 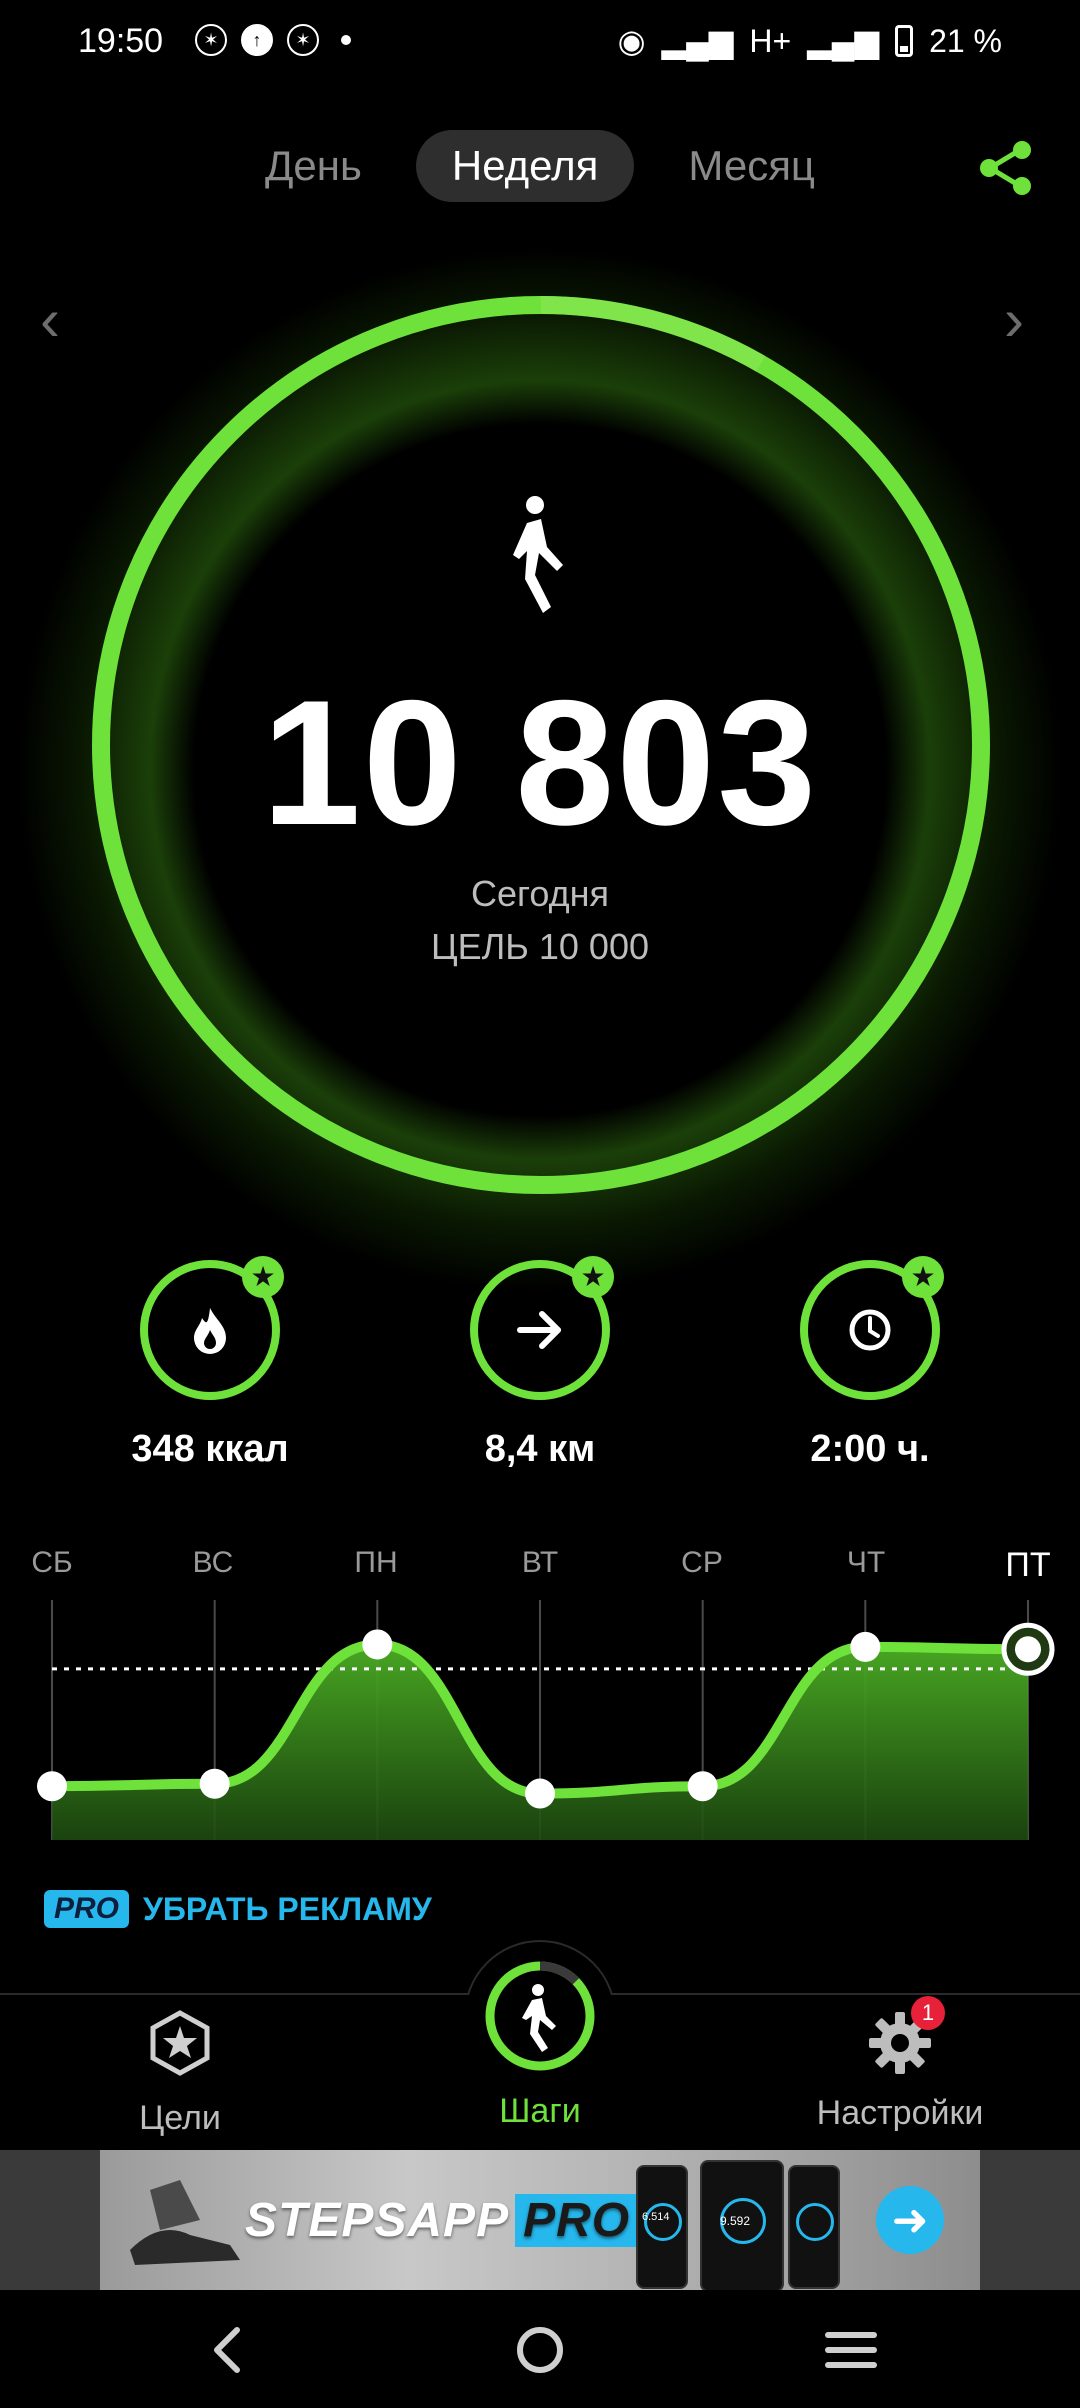 What do you see at coordinates (540, 1449) in the screenshot?
I see `distance-value: 8,4 км` at bounding box center [540, 1449].